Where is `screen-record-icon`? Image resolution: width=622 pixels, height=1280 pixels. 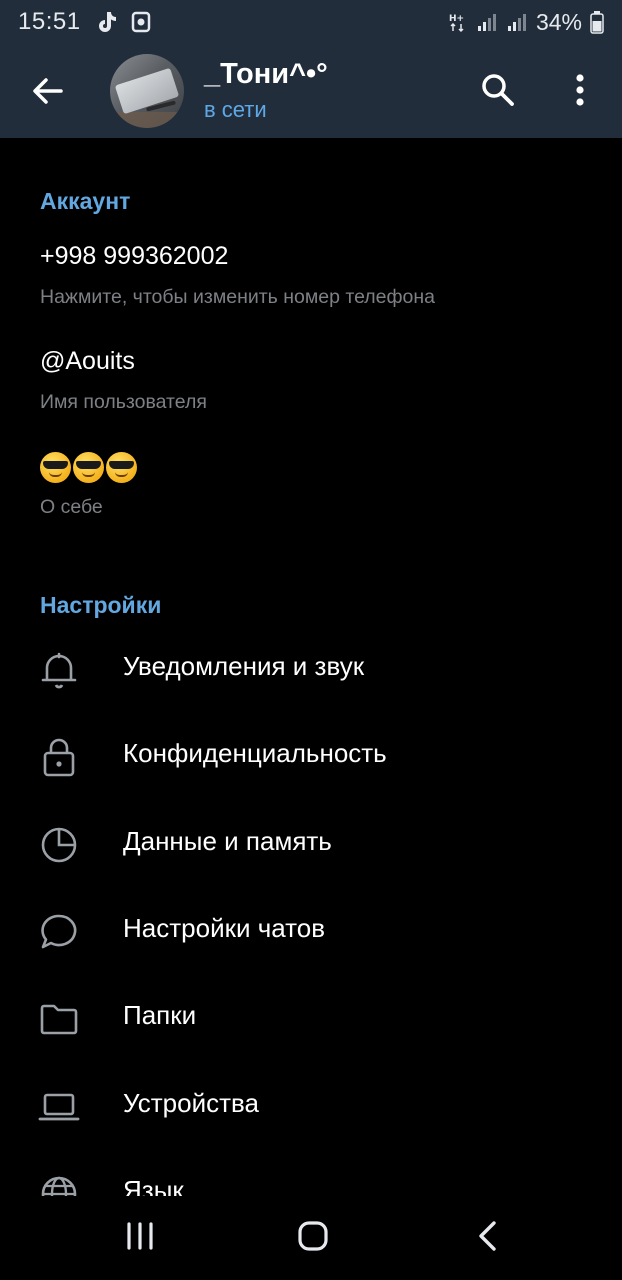 screen-record-icon is located at coordinates (141, 22).